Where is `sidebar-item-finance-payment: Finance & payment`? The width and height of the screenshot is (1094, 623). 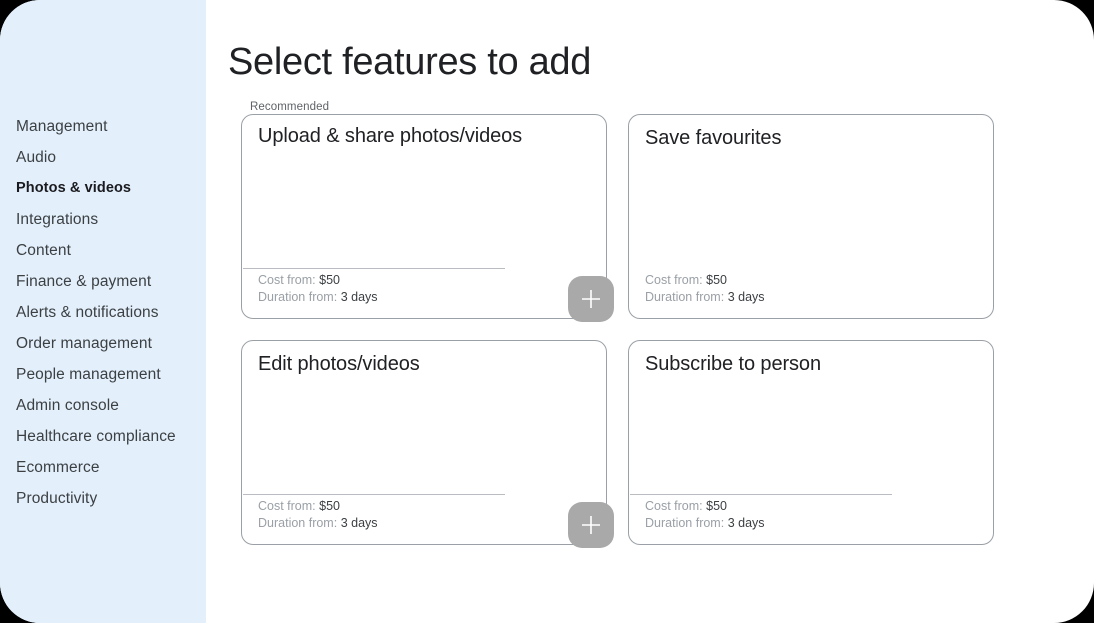 sidebar-item-finance-payment: Finance & payment is located at coordinates (103, 281).